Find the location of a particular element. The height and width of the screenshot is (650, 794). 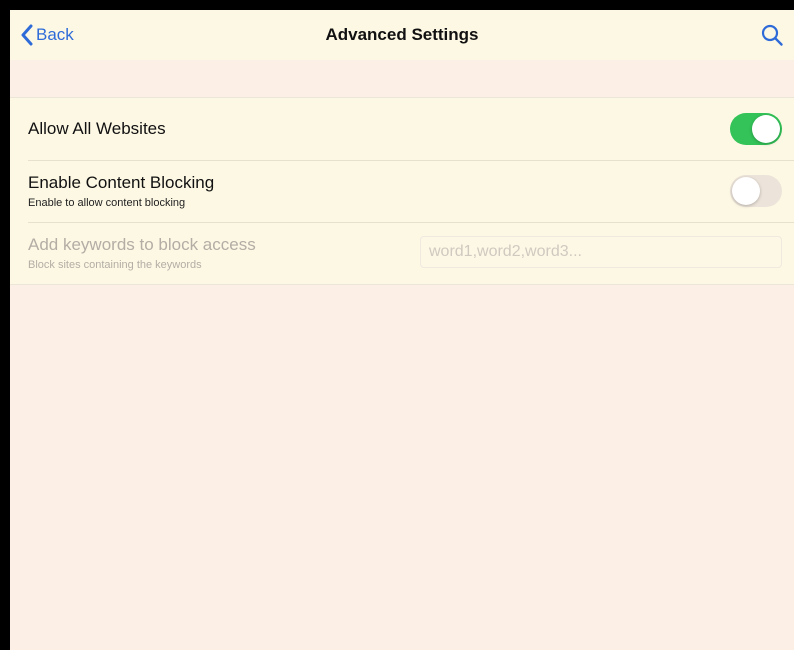

navigation-bar: Back Advanced Settings is located at coordinates (402, 35).